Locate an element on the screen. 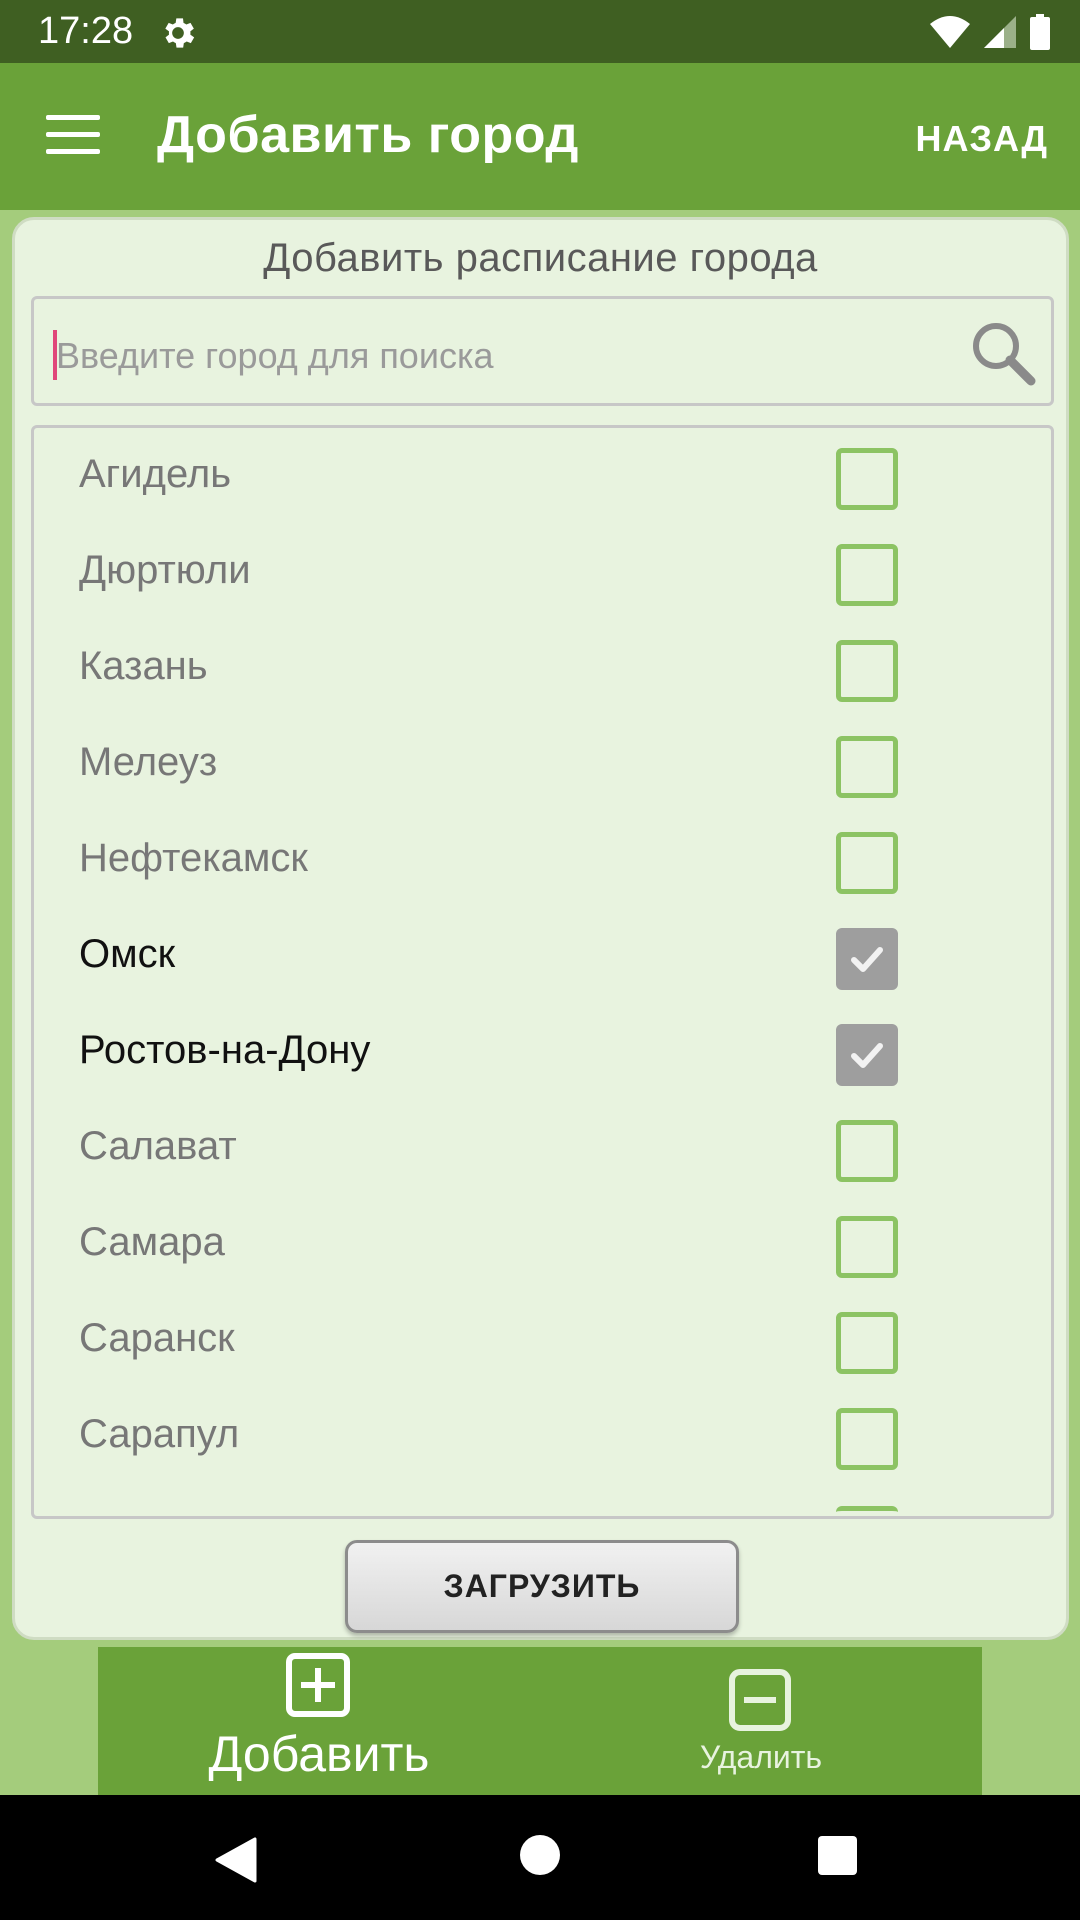 The image size is (1080, 1920). nav-delete-label: Удалить is located at coordinates (761, 1757).